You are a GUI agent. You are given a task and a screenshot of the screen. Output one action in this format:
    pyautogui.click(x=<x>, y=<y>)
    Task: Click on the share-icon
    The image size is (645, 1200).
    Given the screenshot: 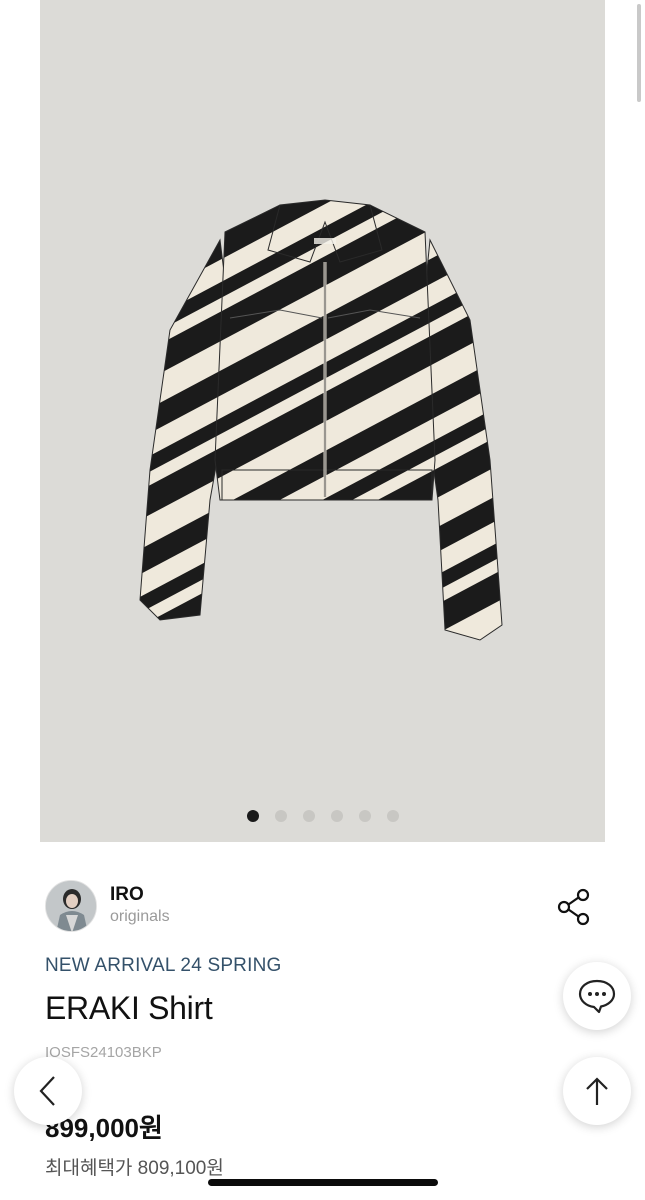 What is the action you would take?
    pyautogui.click(x=574, y=907)
    